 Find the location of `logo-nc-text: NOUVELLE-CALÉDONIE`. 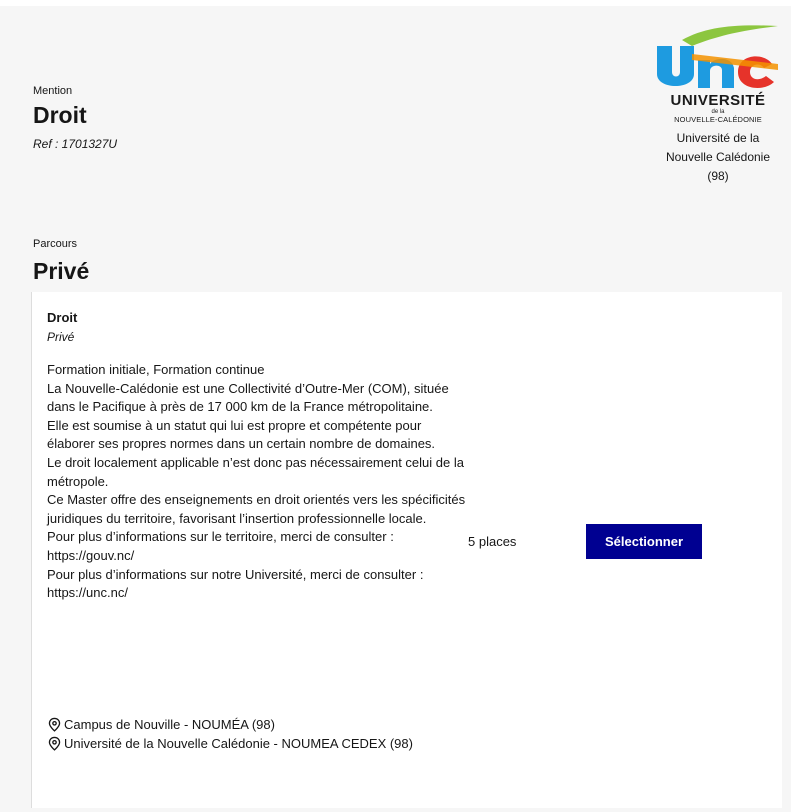

logo-nc-text: NOUVELLE-CALÉDONIE is located at coordinates (718, 119).